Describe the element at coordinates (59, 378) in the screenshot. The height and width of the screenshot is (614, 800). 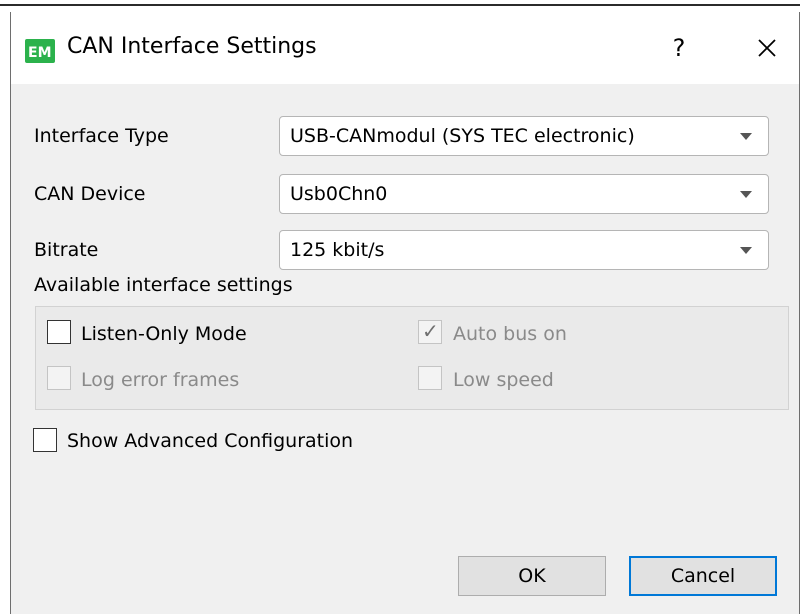
I see `log-error-frames-checkbox` at that location.